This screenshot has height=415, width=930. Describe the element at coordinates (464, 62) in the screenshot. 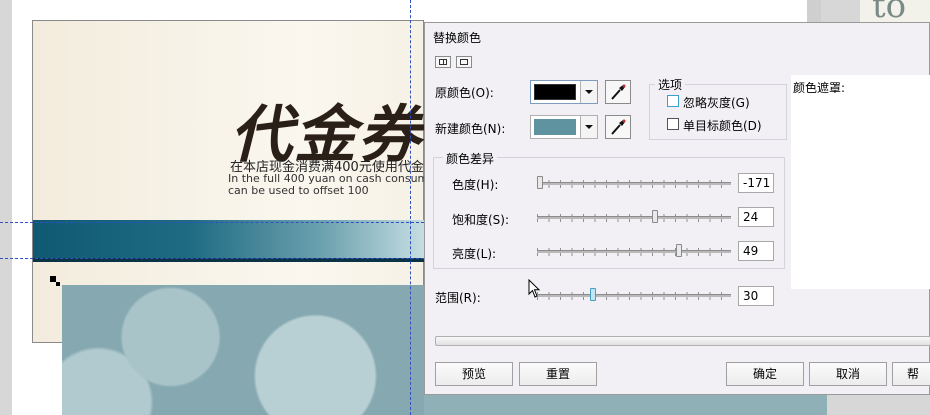

I see `single-view-icon` at that location.